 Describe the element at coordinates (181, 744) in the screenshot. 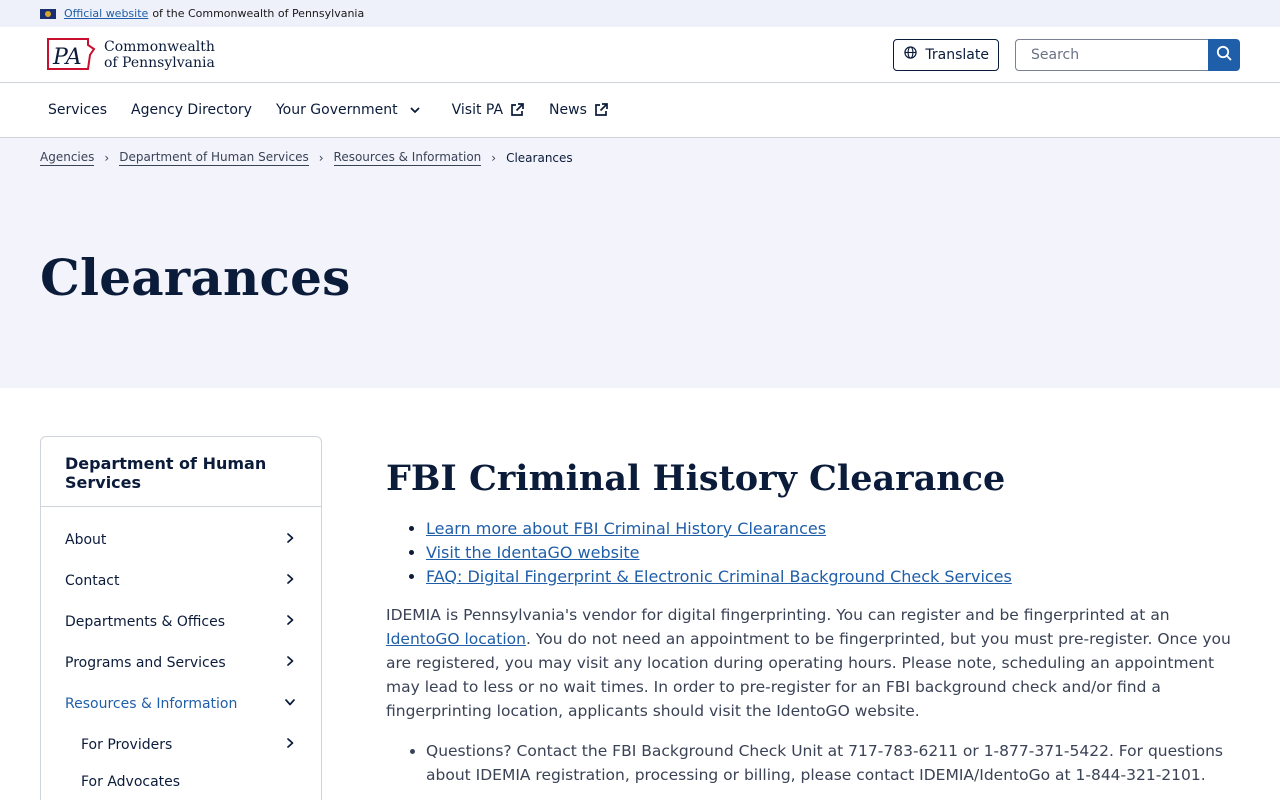

I see `sidebar-item-for-providers: For Providers` at that location.